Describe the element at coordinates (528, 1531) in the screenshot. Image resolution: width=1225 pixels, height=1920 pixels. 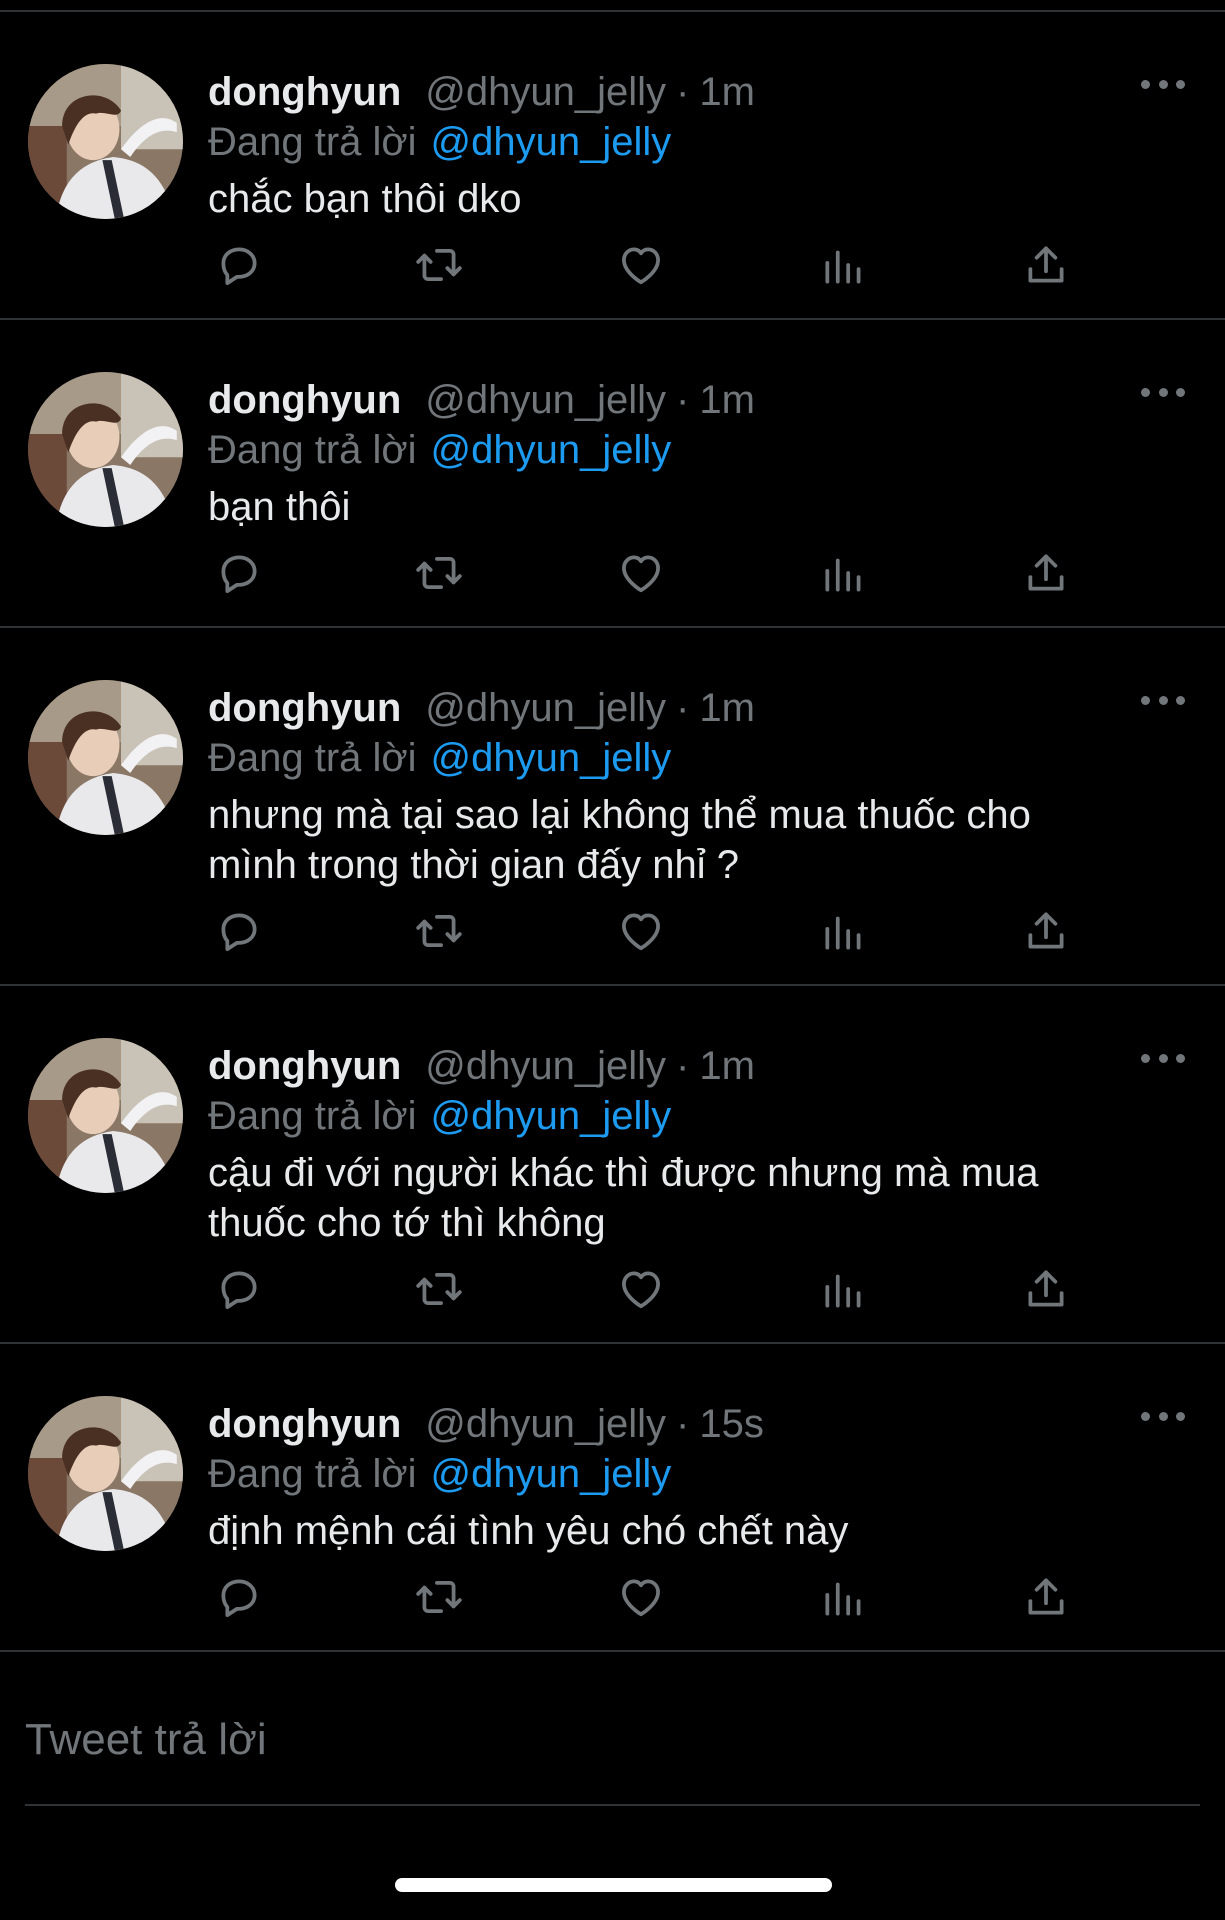
I see `tweet-text: định mệnh cái tình yêu chó chết này` at that location.